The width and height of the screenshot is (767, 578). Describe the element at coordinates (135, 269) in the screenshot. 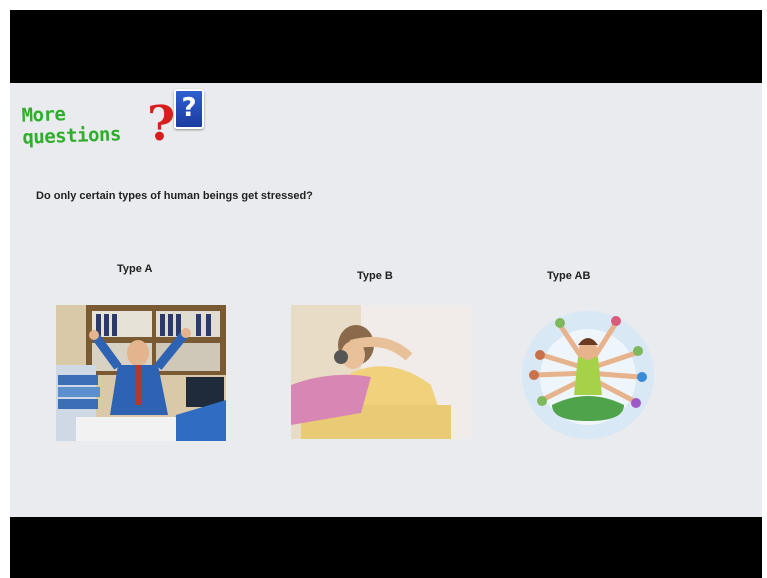

I see `type-a-label: Type A` at that location.